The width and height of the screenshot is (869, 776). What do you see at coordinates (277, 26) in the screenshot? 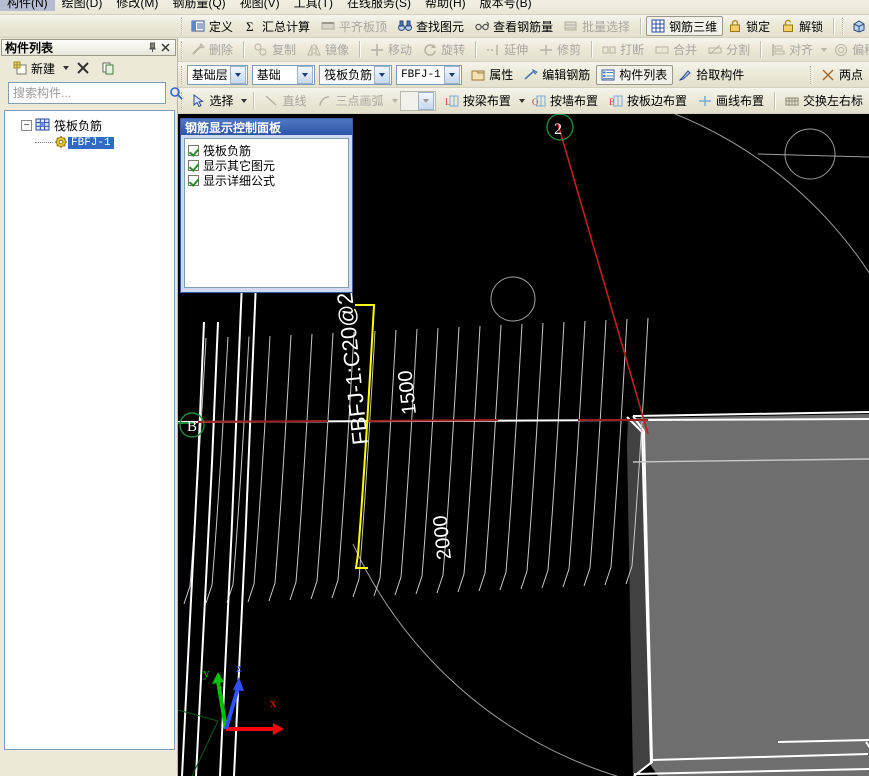
I see `summary-calc-button: Σ 汇总计算` at bounding box center [277, 26].